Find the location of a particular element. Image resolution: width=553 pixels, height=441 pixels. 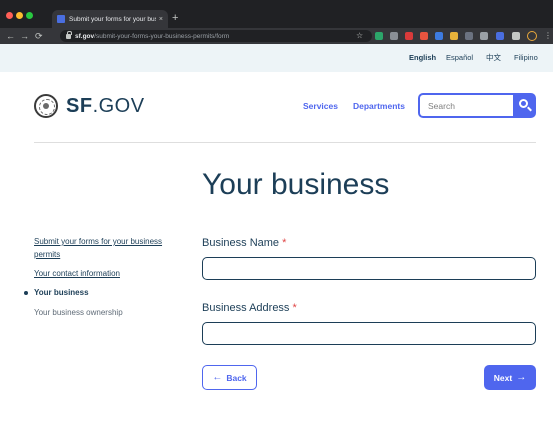

page-title: Your business is located at coordinates (296, 184).